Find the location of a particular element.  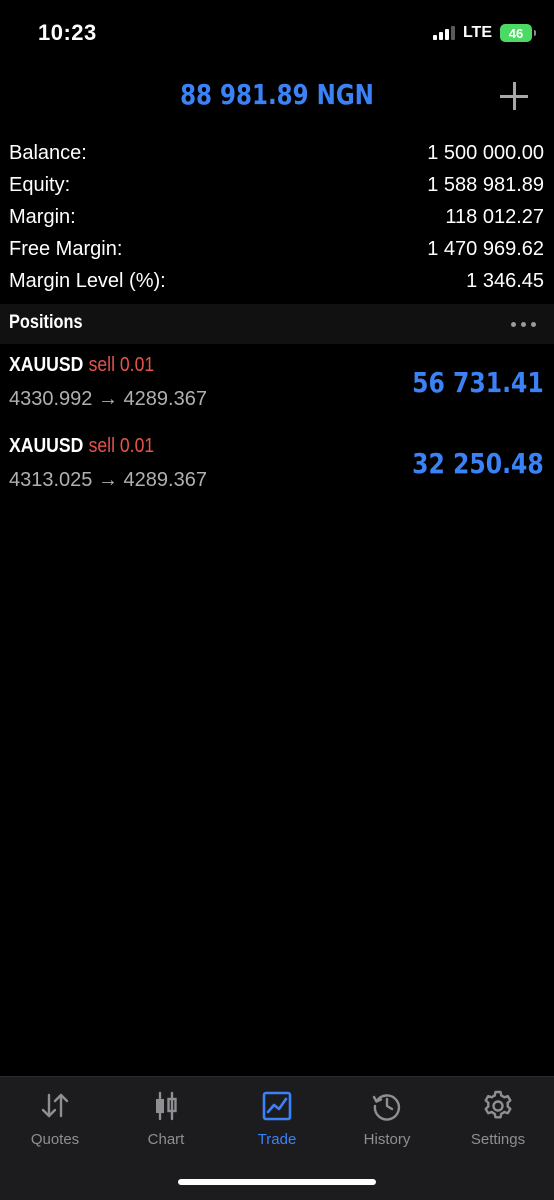

candlestick-icon is located at coordinates (166, 1106).